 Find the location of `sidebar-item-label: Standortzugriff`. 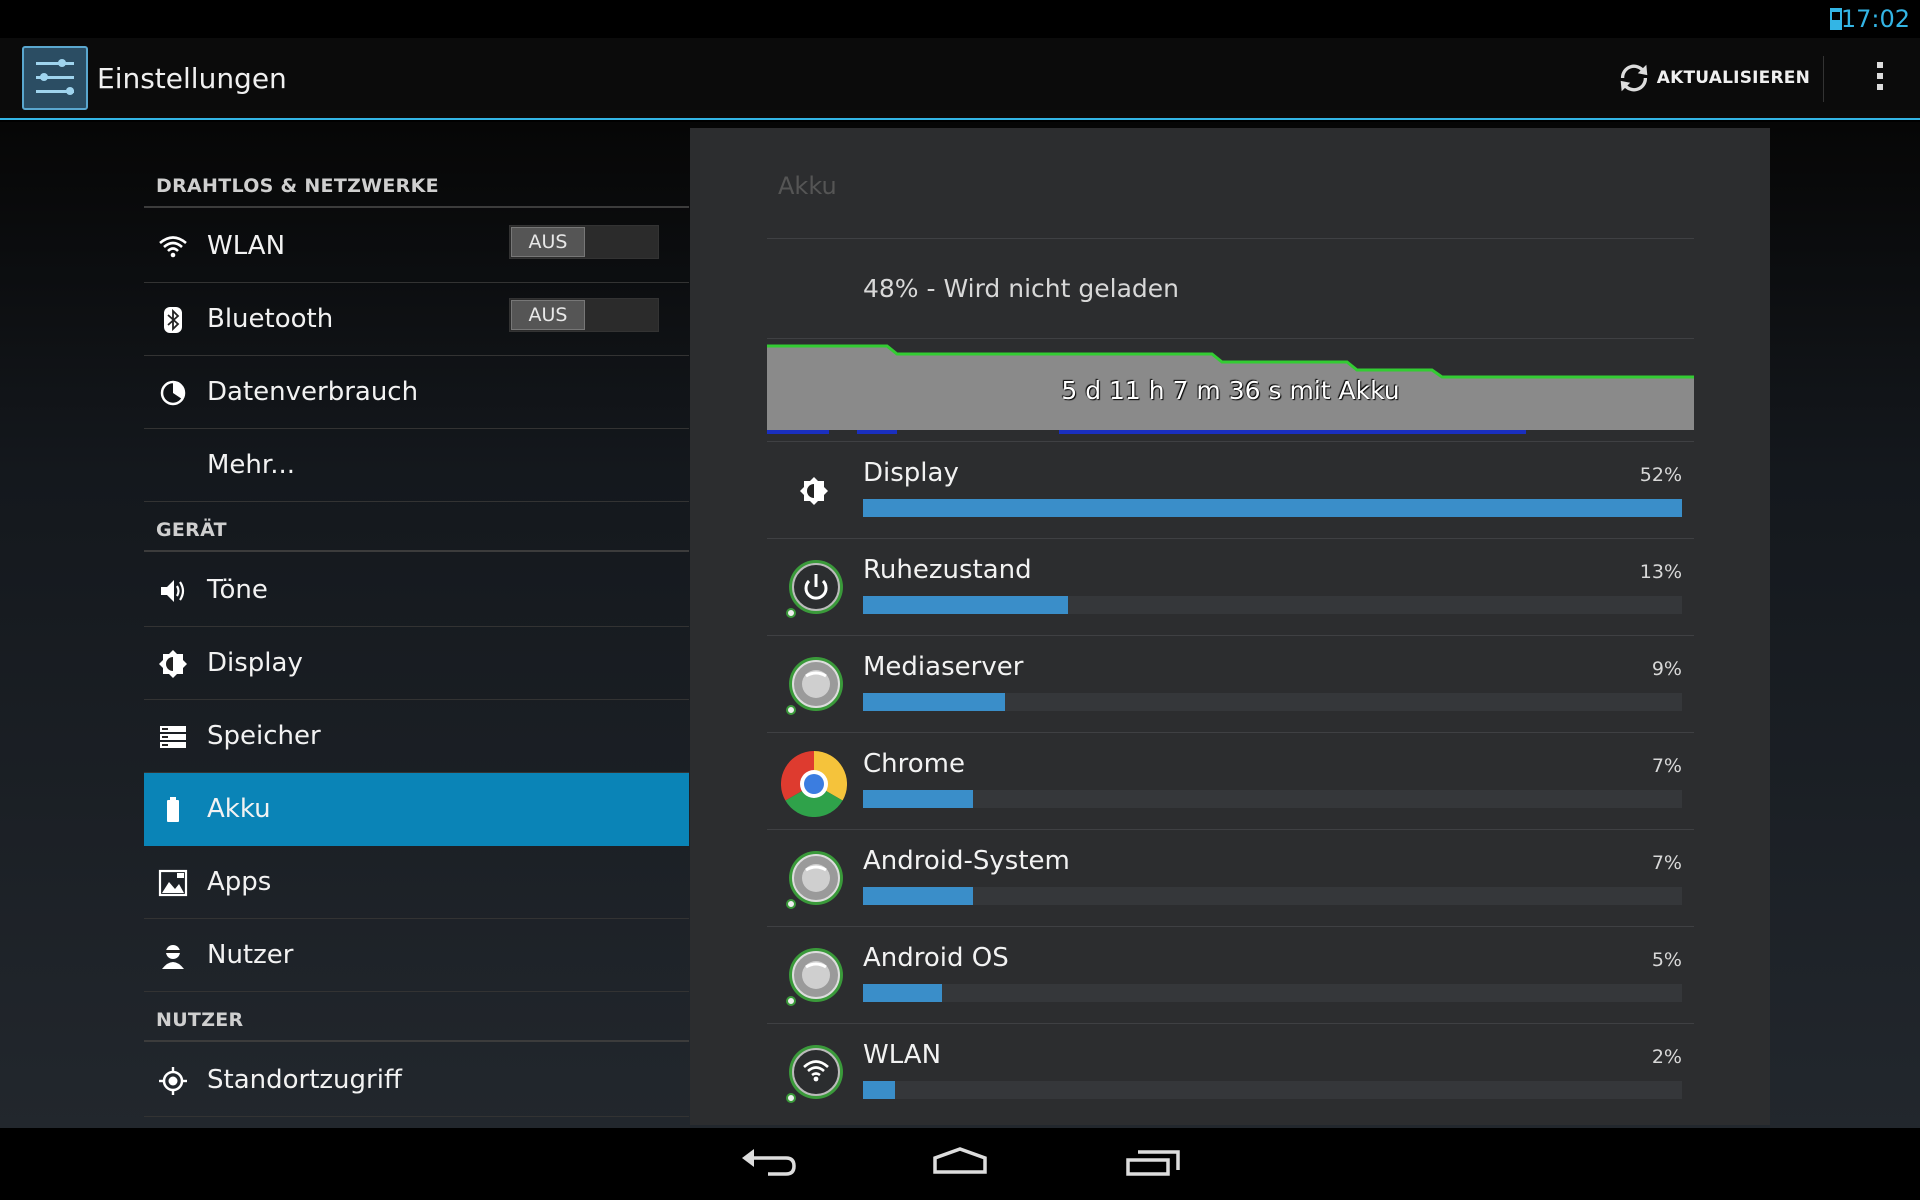

sidebar-item-label: Standortzugriff is located at coordinates (304, 1080).